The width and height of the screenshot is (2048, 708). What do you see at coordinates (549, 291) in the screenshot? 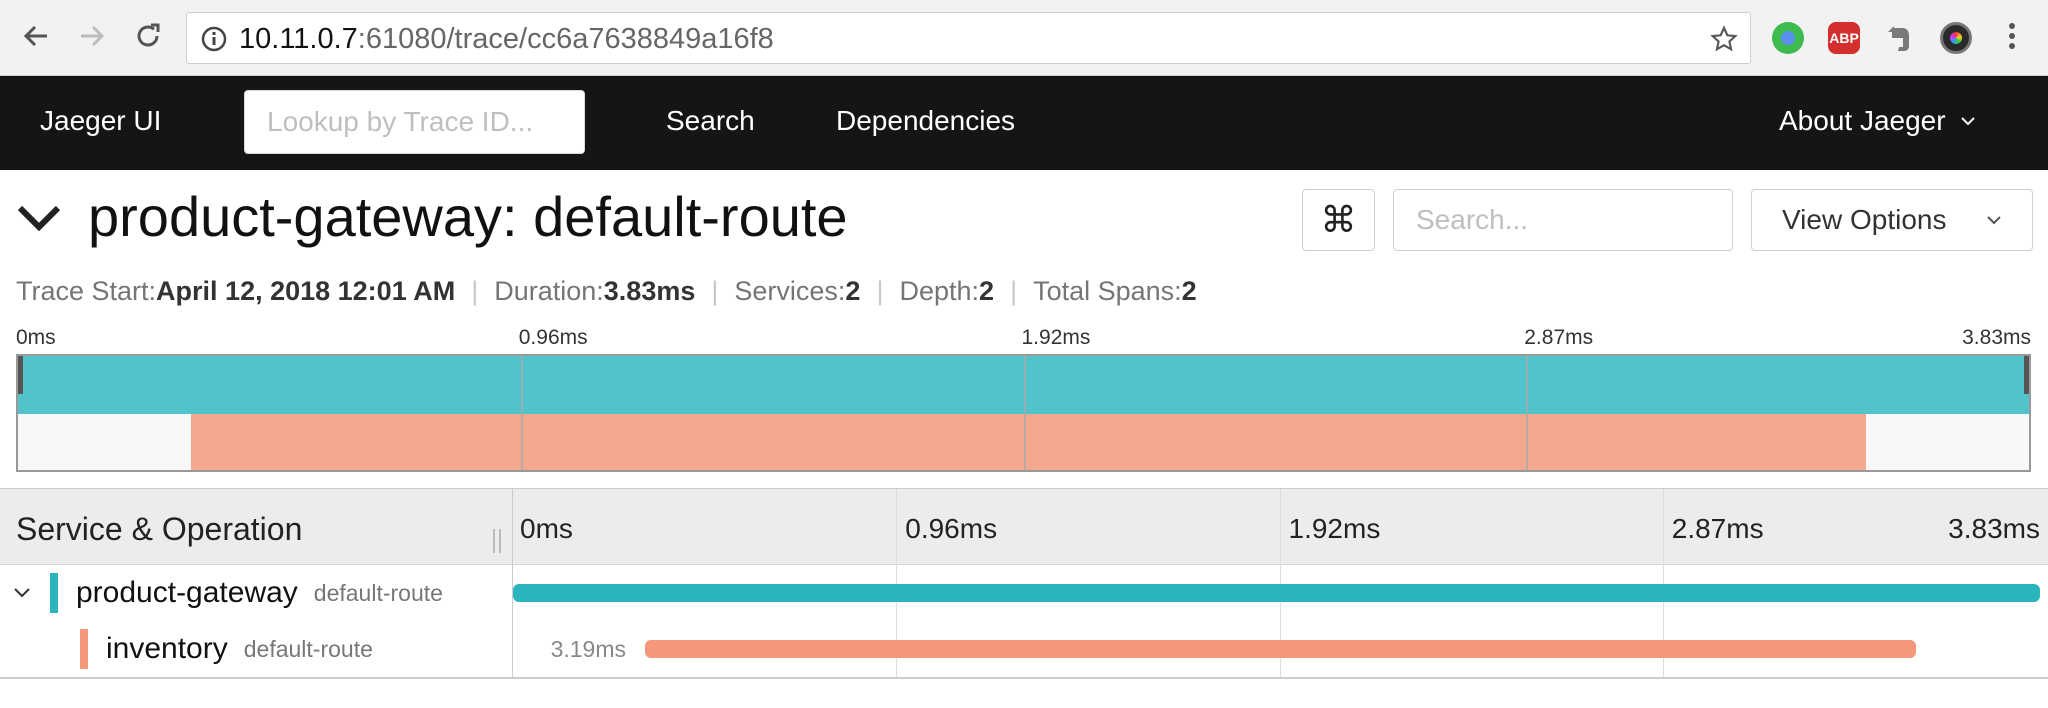
I see `meta-label: Duration:` at bounding box center [549, 291].